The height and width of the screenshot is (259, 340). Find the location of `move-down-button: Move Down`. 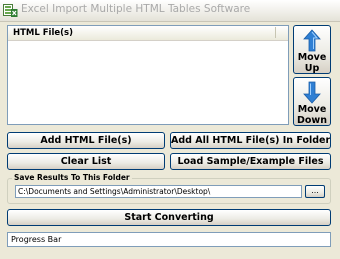

move-down-button: Move Down is located at coordinates (312, 101).